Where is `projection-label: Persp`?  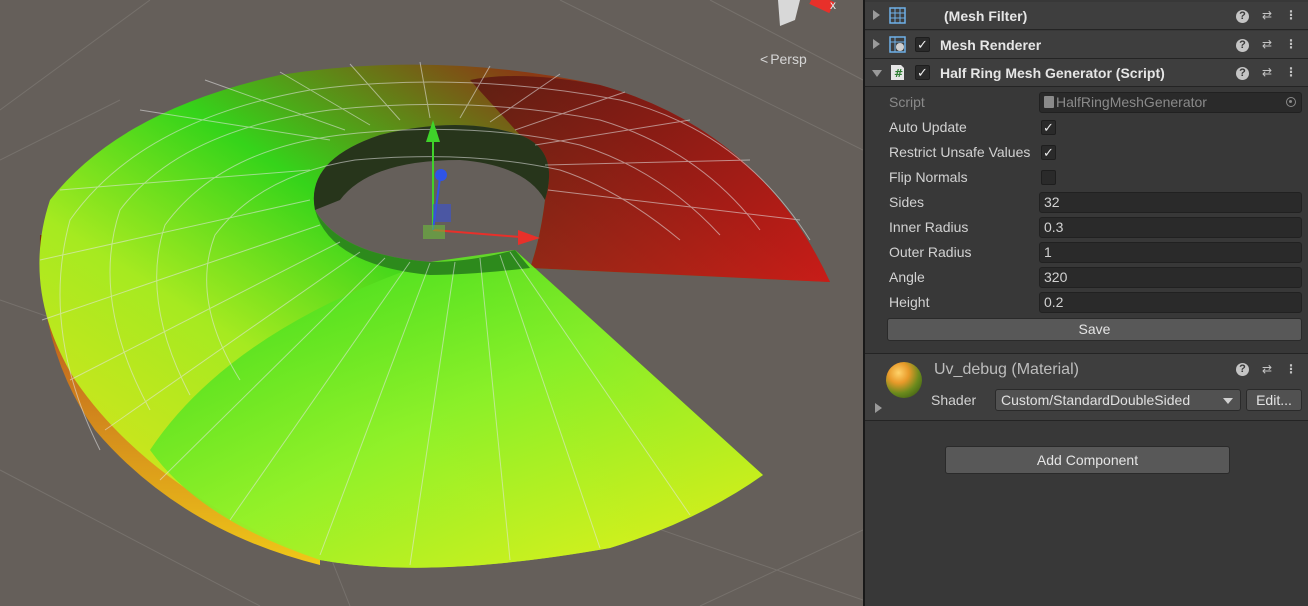 projection-label: Persp is located at coordinates (788, 59).